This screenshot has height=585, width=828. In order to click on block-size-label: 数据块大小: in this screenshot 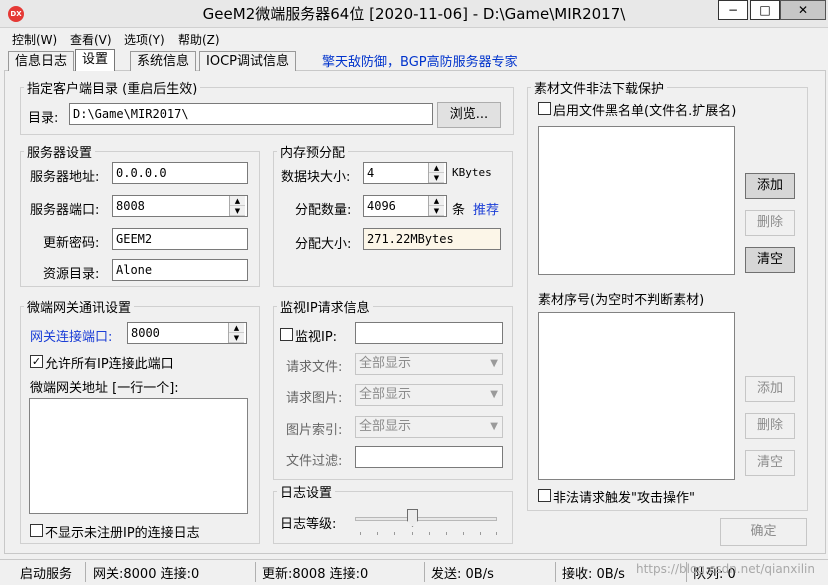, I will do `click(316, 177)`.